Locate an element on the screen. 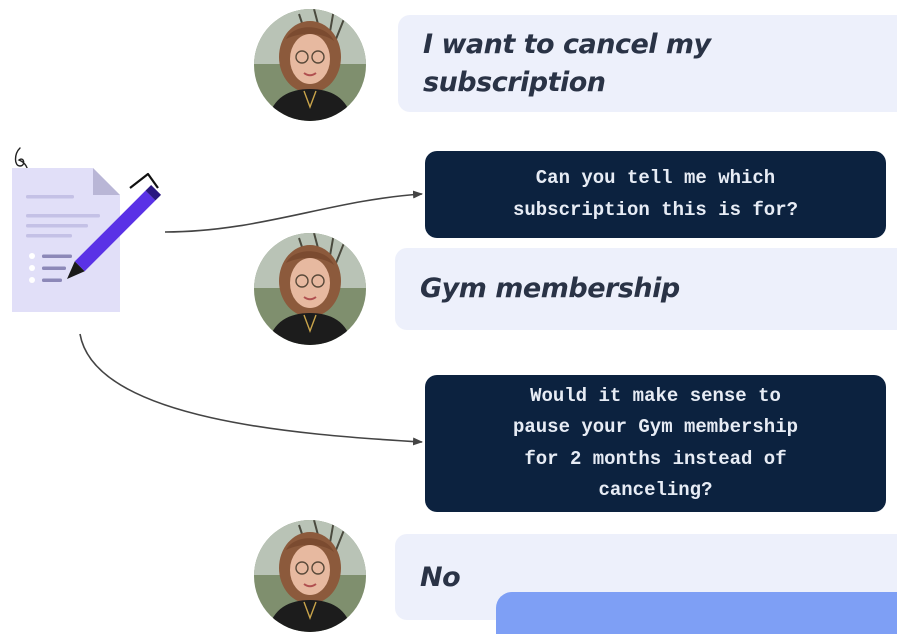 Image resolution: width=897 pixels, height=634 pixels. user-message-2-text: Gym membership is located at coordinates (550, 288).